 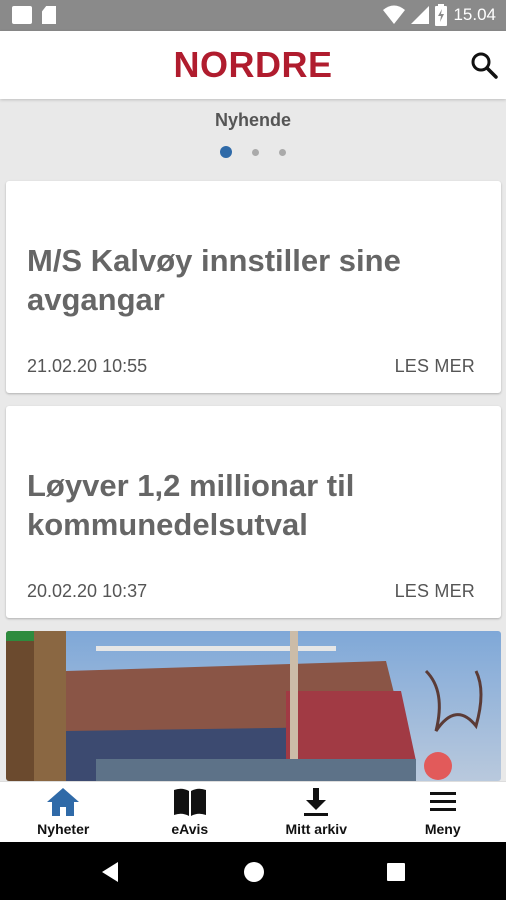 I want to click on page-indicator, so click(x=253, y=152).